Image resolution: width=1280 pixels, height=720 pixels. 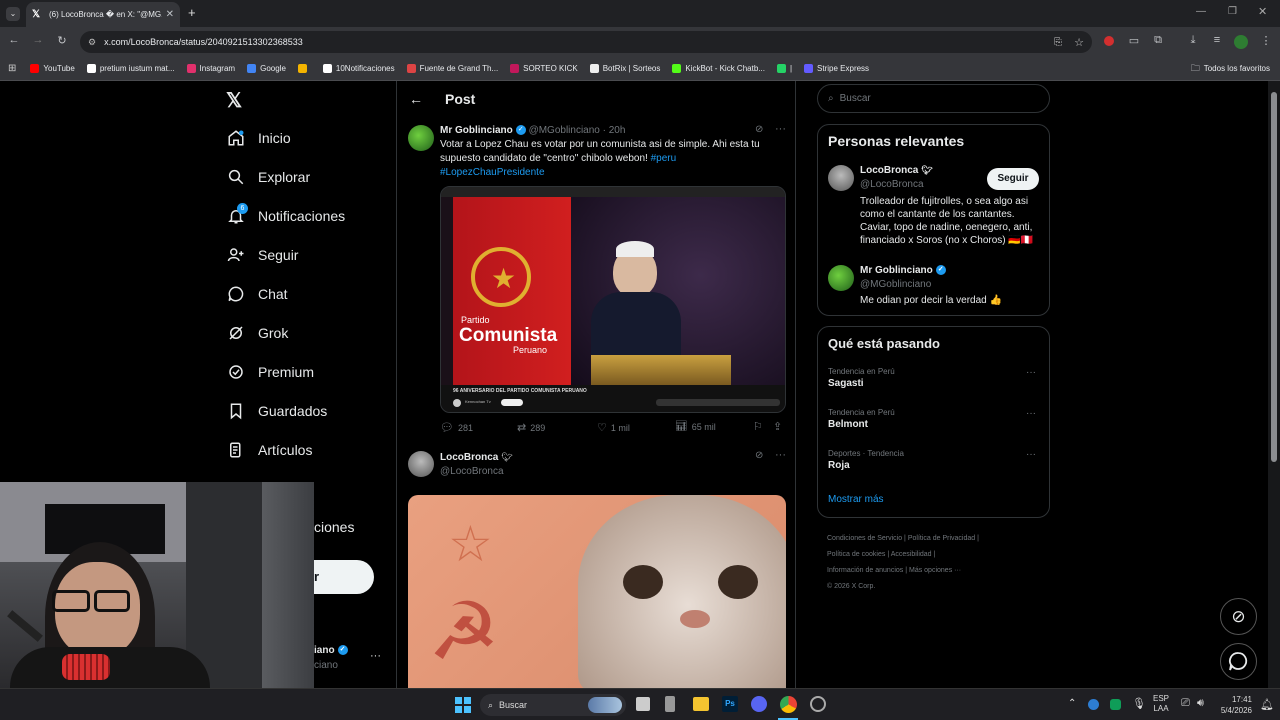 What do you see at coordinates (664, 158) in the screenshot?
I see `hashtag-link: #peru` at bounding box center [664, 158].